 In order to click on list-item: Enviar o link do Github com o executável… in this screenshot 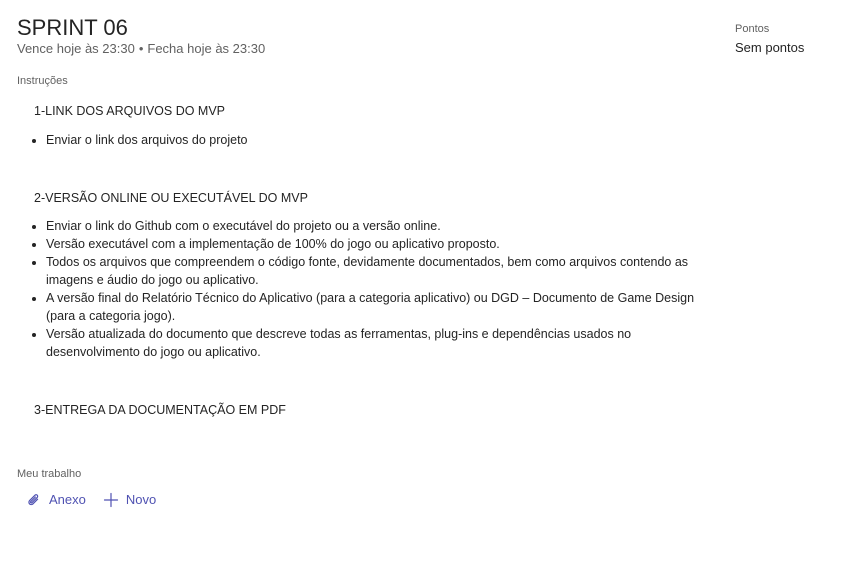, I will do `click(376, 226)`.